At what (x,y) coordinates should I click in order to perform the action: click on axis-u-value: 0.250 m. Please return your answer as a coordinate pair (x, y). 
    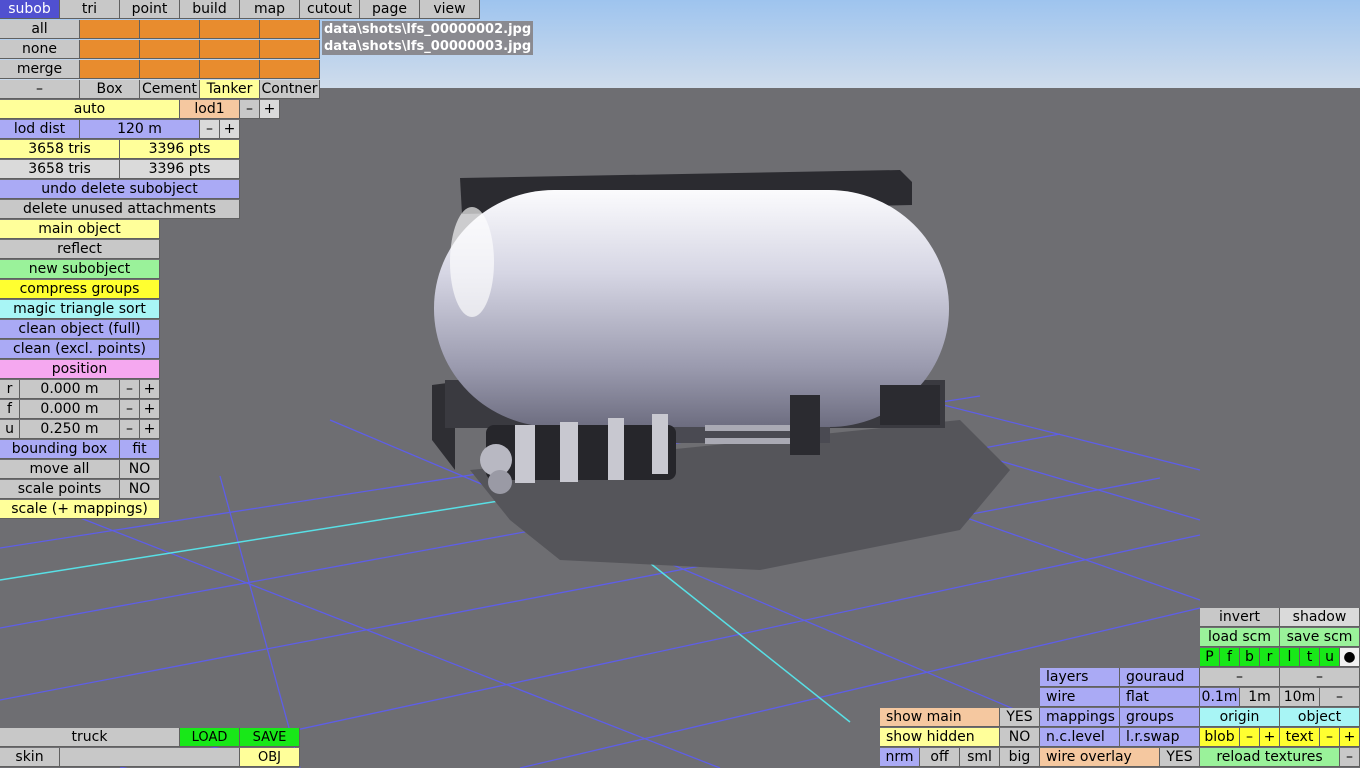
    Looking at the image, I should click on (70, 429).